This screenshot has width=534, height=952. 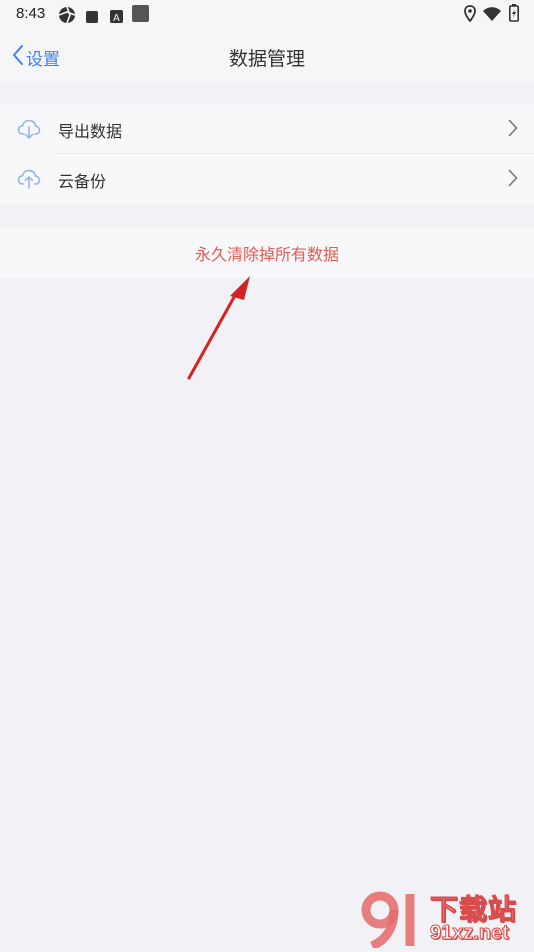 What do you see at coordinates (67, 17) in the screenshot?
I see `aperture-icon` at bounding box center [67, 17].